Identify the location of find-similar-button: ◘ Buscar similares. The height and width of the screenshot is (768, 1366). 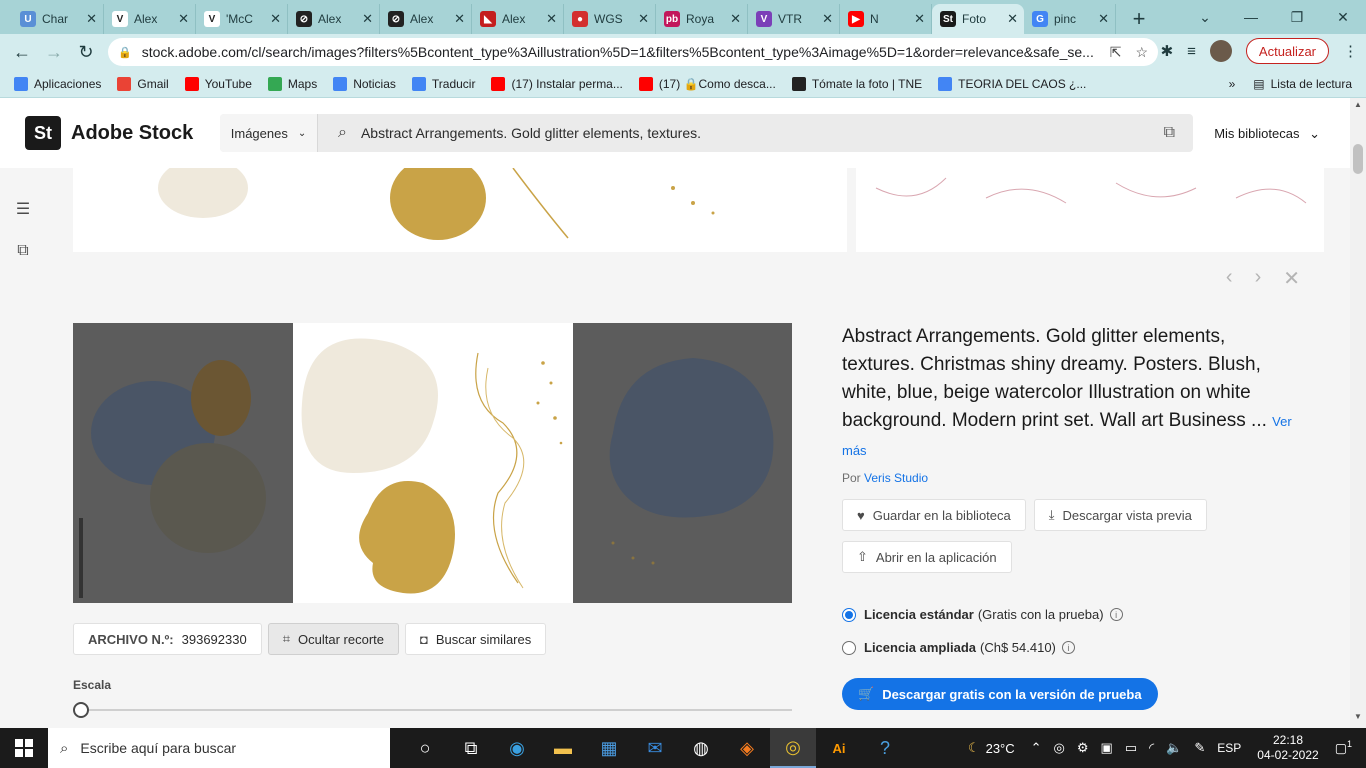
(476, 639).